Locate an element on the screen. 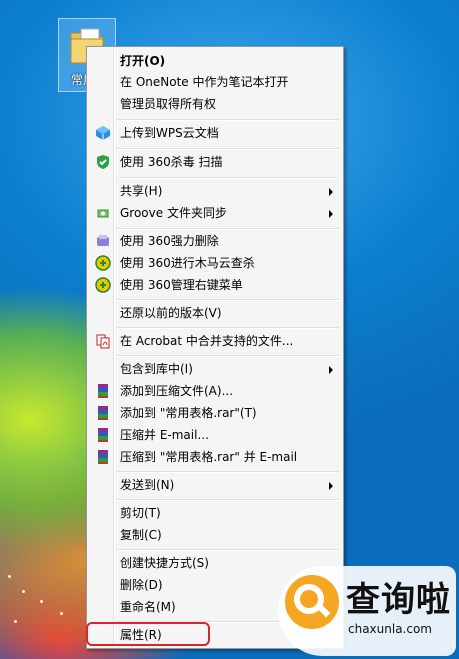 This screenshot has height=659, width=459. menu-item-label: 使用 360强力删除 is located at coordinates (169, 241).